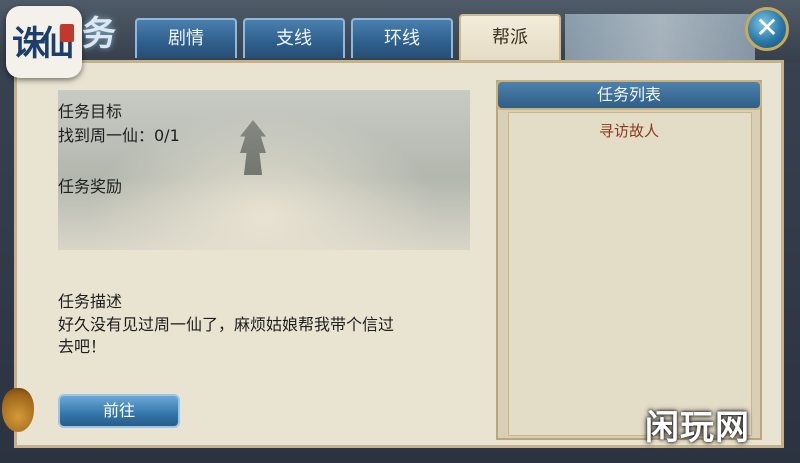  I want to click on close-icon: ✕, so click(767, 27).